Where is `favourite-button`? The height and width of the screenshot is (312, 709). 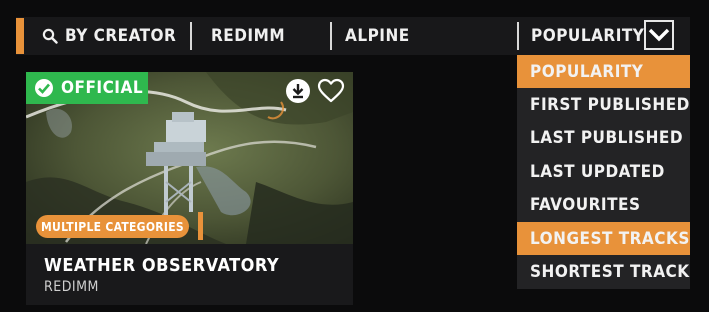 favourite-button is located at coordinates (331, 93).